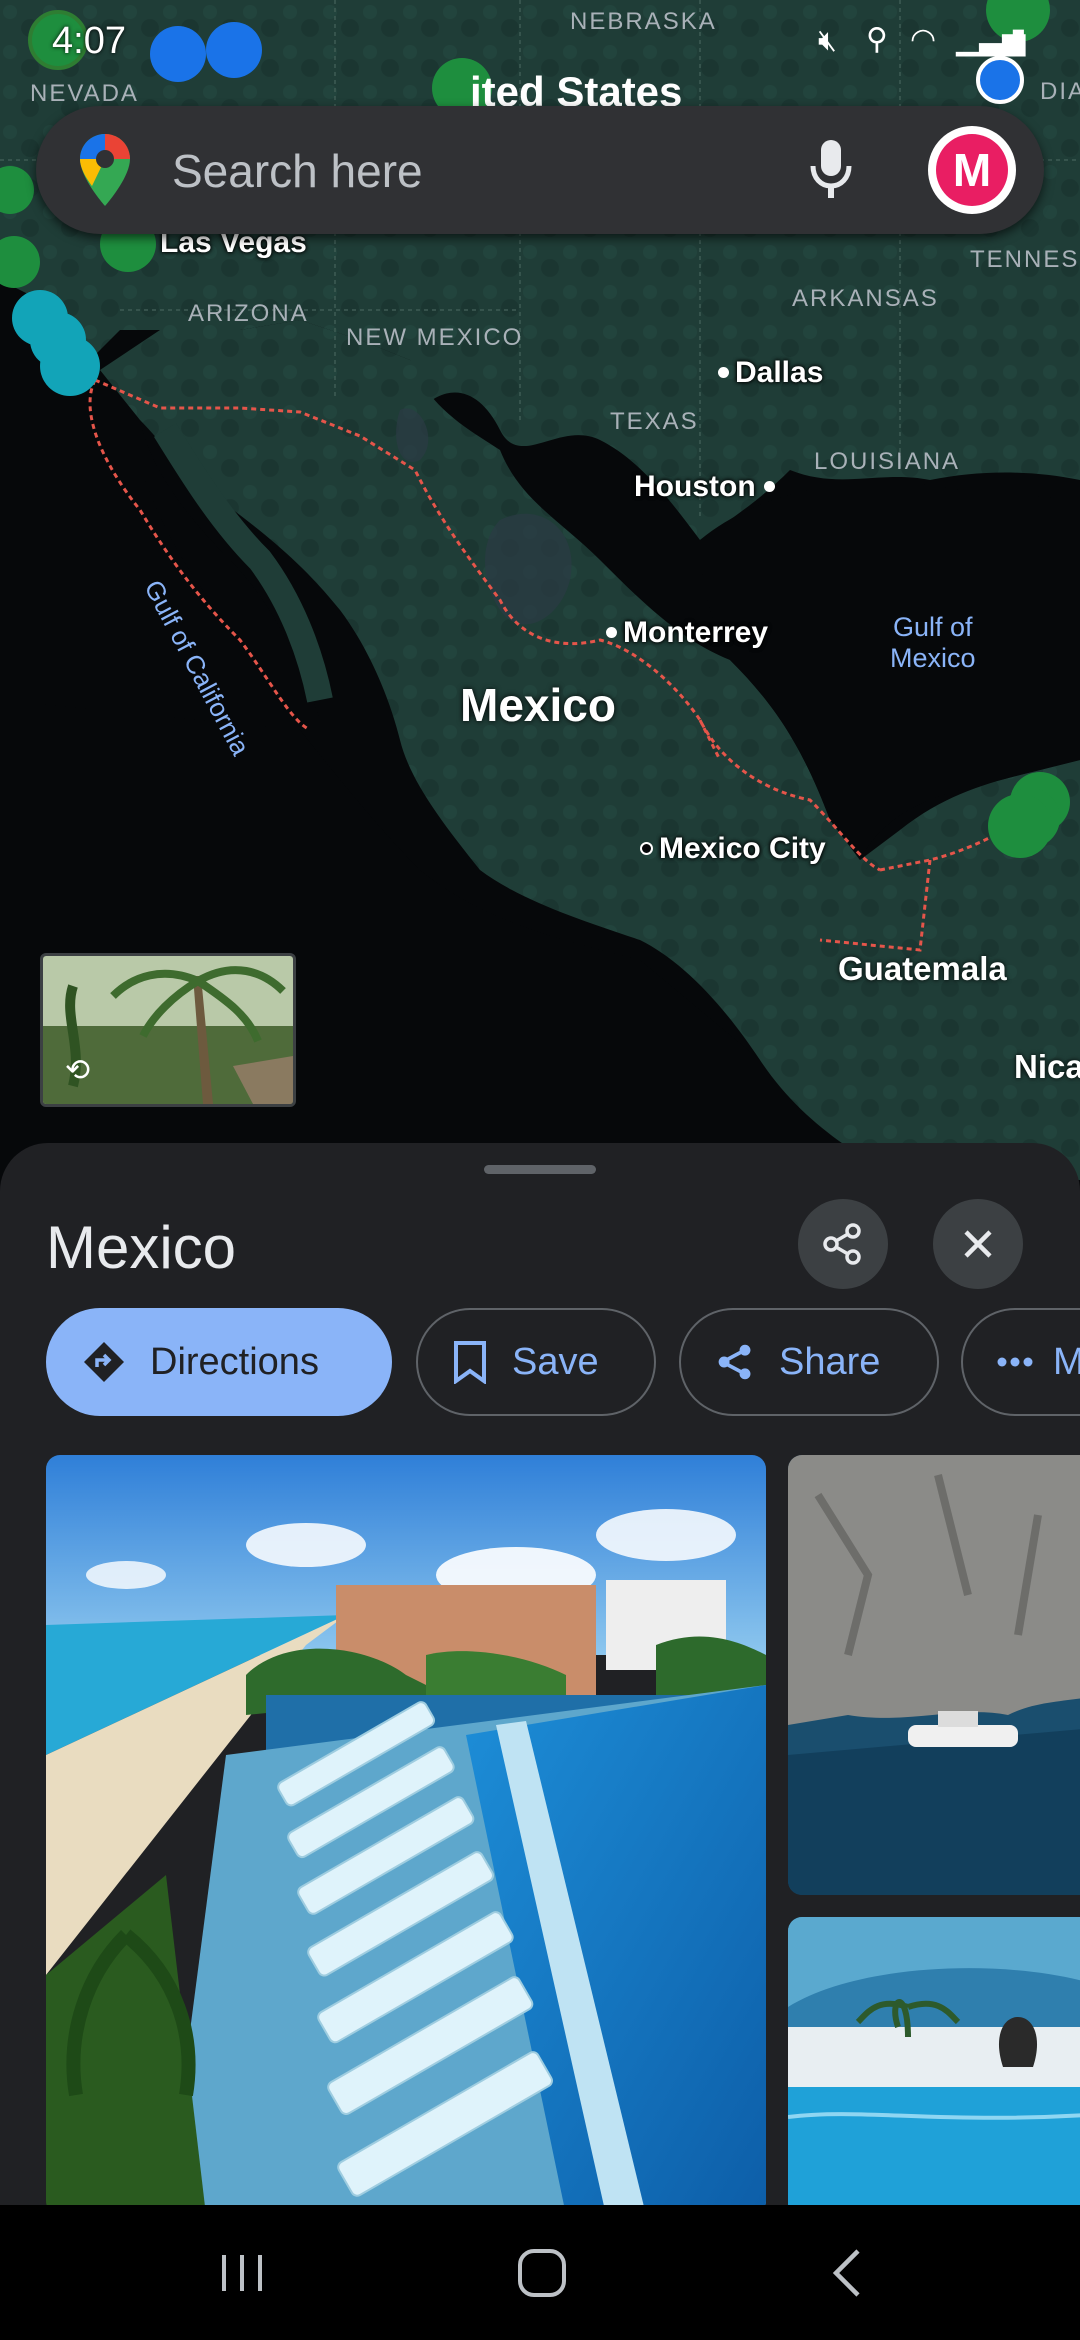  I want to click on status-bar: 4:07 🔇︎ ⚲ ◠ ▁▃▅ ▮, so click(540, 45).